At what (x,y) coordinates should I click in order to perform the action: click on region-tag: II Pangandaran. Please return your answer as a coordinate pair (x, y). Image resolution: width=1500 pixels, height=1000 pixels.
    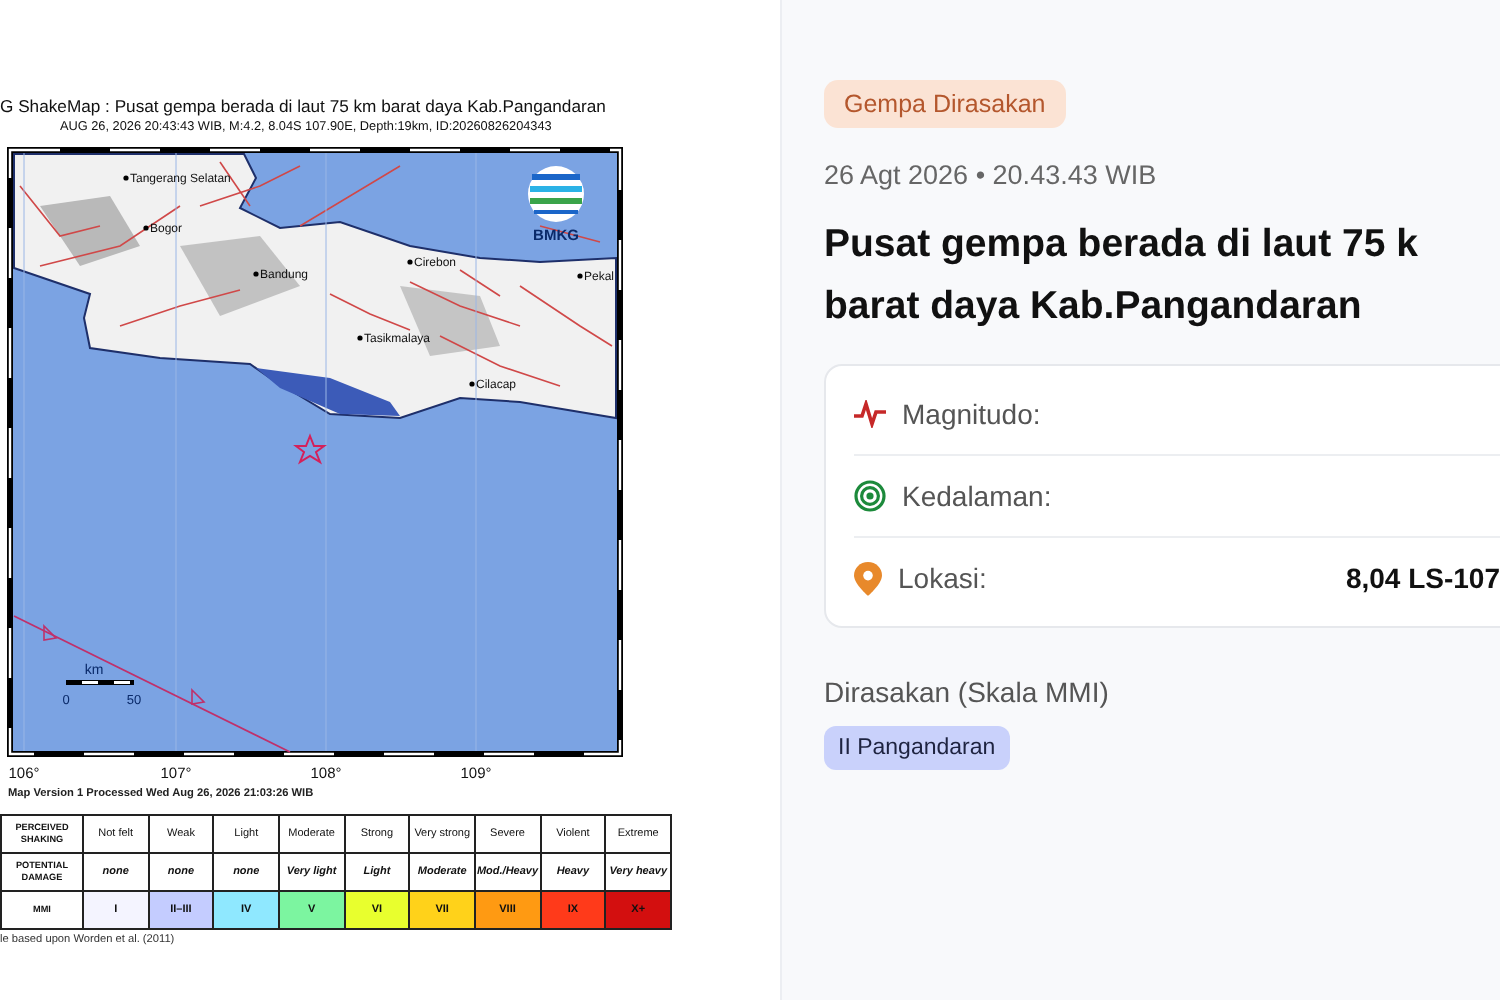
    Looking at the image, I should click on (917, 748).